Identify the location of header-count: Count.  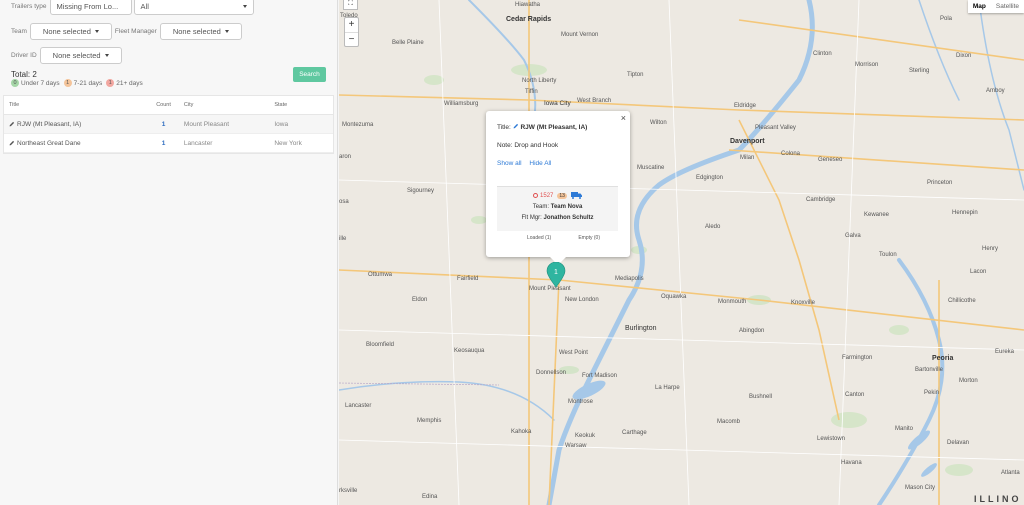
(163, 105).